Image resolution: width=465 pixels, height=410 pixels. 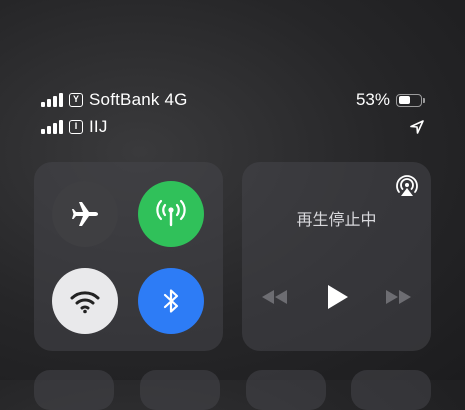 I want to click on next-track-button, so click(x=399, y=297).